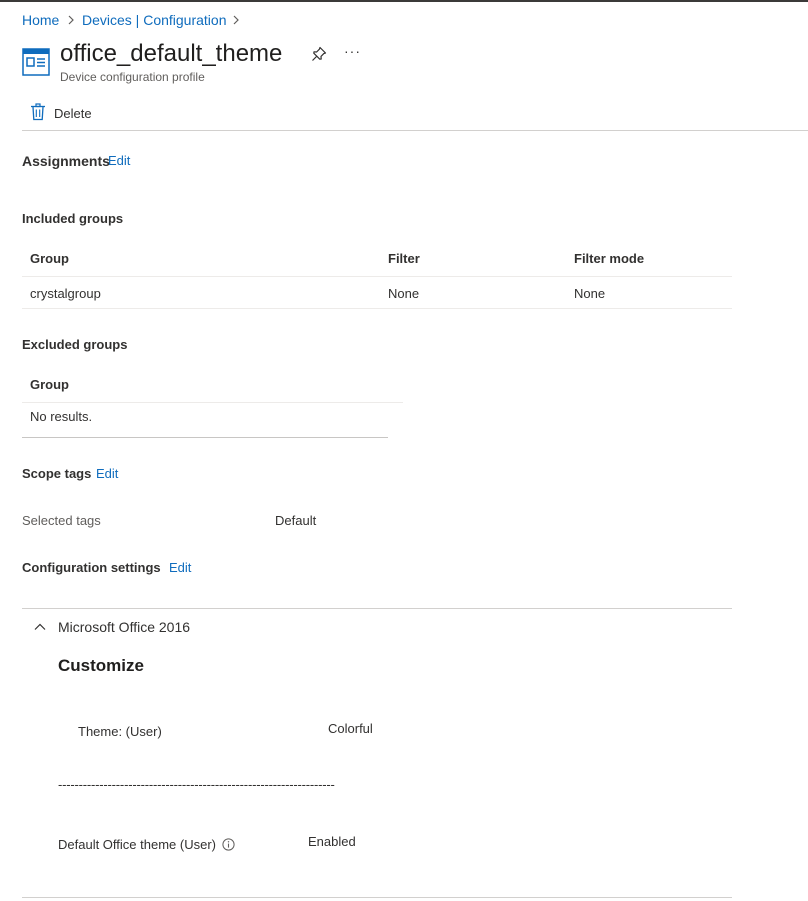 The image size is (808, 901). What do you see at coordinates (404, 1) in the screenshot?
I see `top-border` at bounding box center [404, 1].